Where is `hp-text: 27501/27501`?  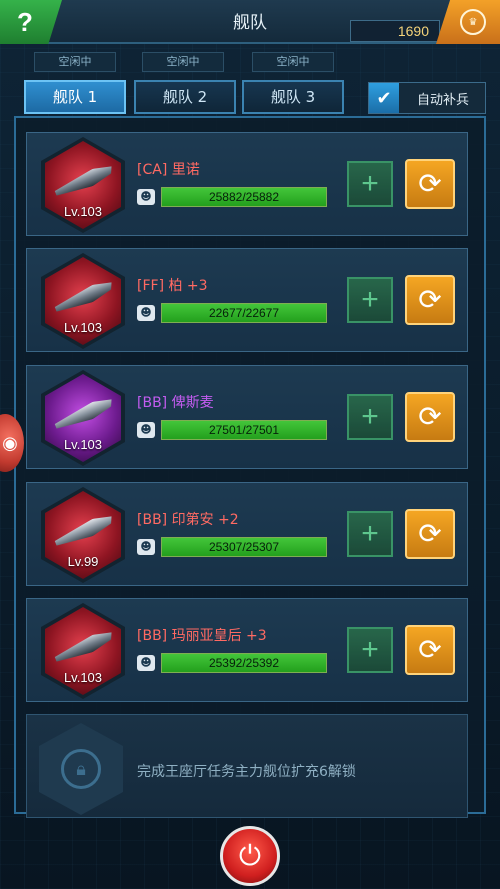 hp-text: 27501/27501 is located at coordinates (244, 430).